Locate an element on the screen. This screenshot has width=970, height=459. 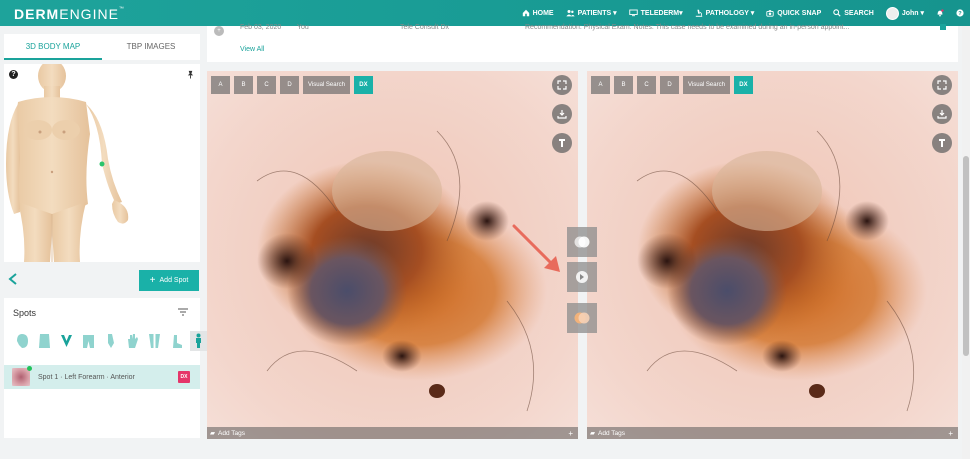
swipe-circles-icon is located at coordinates (582, 277).